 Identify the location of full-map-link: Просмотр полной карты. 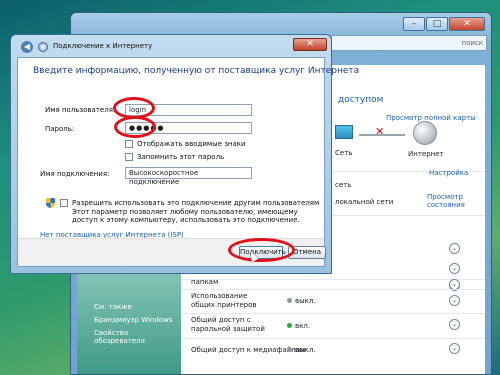
(431, 118).